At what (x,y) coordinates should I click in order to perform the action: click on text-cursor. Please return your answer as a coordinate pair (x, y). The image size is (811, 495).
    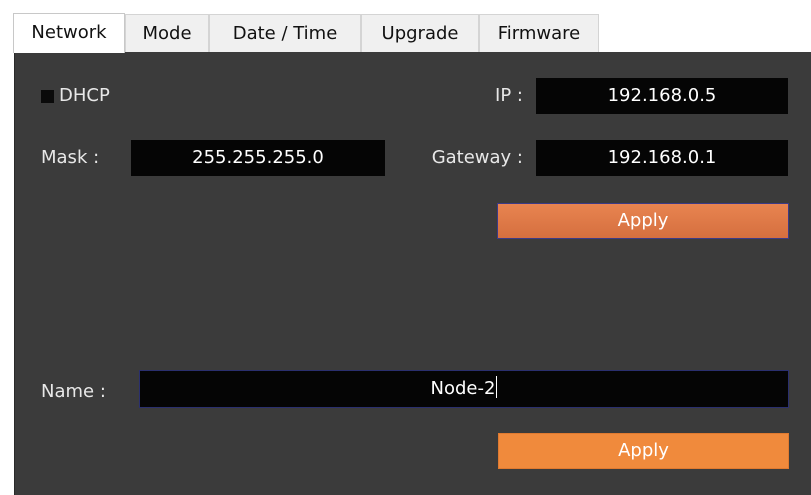
    Looking at the image, I should click on (497, 387).